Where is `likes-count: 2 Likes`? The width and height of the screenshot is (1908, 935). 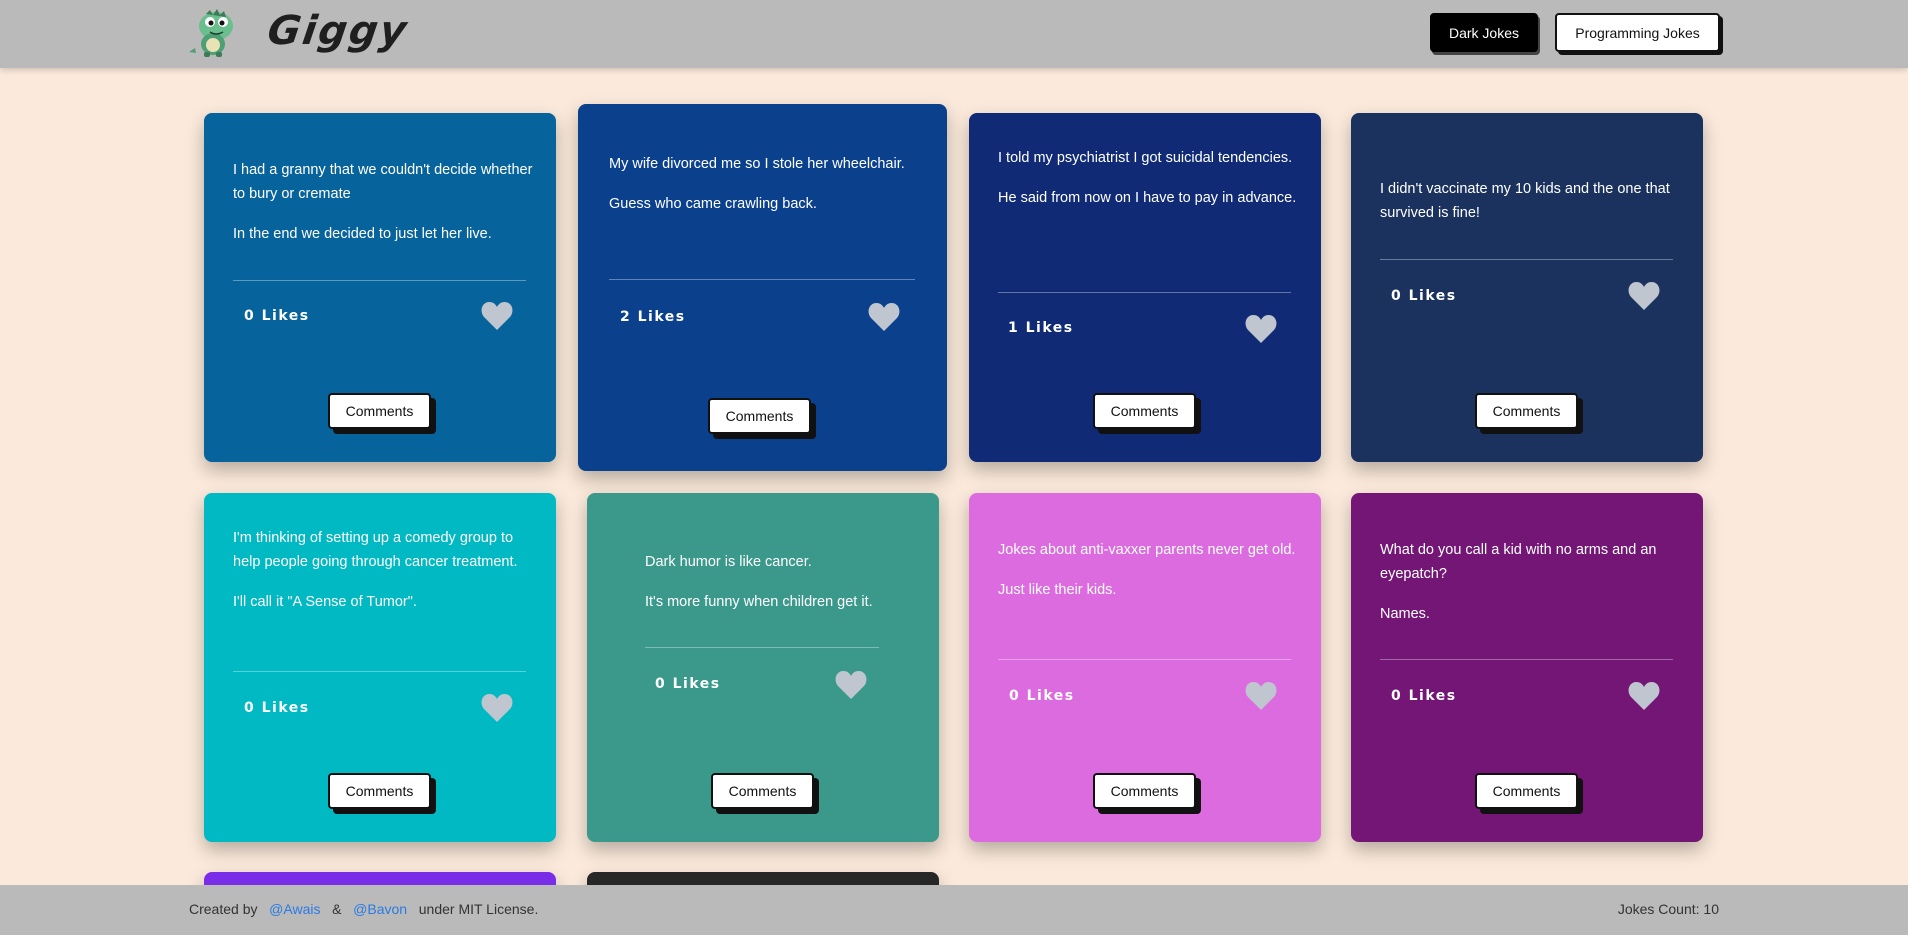
likes-count: 2 Likes is located at coordinates (653, 317).